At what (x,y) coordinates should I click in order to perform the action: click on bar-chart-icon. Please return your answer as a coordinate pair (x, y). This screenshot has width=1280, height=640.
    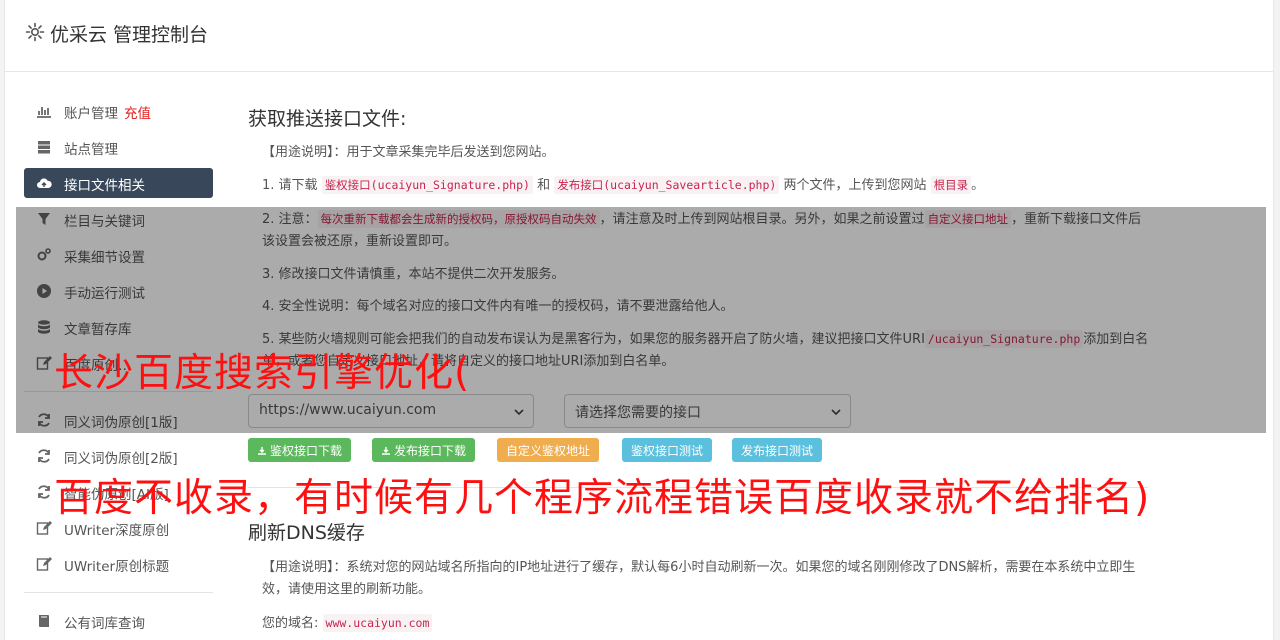
    Looking at the image, I should click on (44, 112).